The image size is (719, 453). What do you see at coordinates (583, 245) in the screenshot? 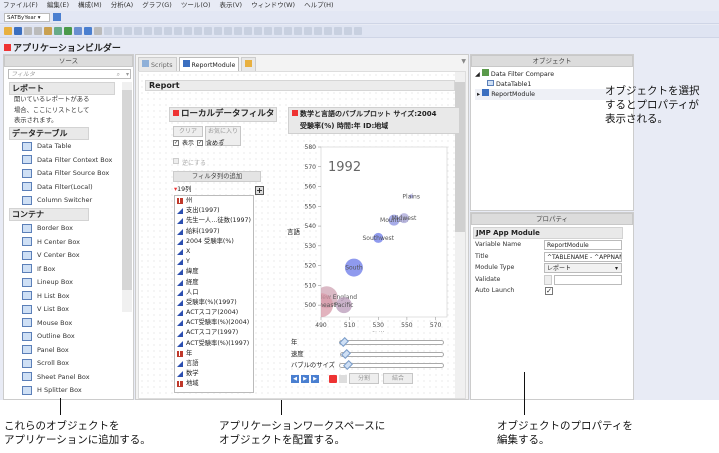
I see `property-input: ReportModule` at bounding box center [583, 245].